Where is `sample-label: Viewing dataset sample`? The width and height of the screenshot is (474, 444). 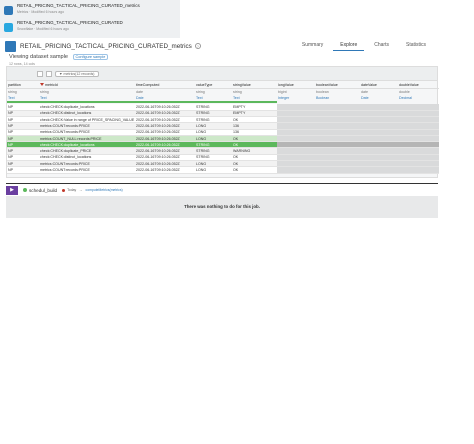
sample-label: Viewing dataset sample is located at coordinates (38, 57).